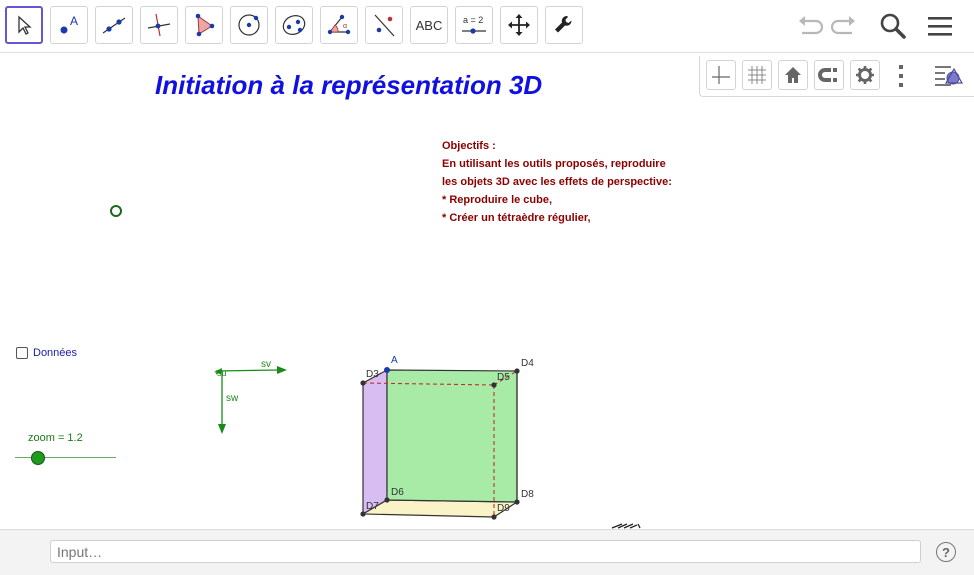 Image resolution: width=974 pixels, height=575 pixels. I want to click on reflect-icon, so click(384, 25).